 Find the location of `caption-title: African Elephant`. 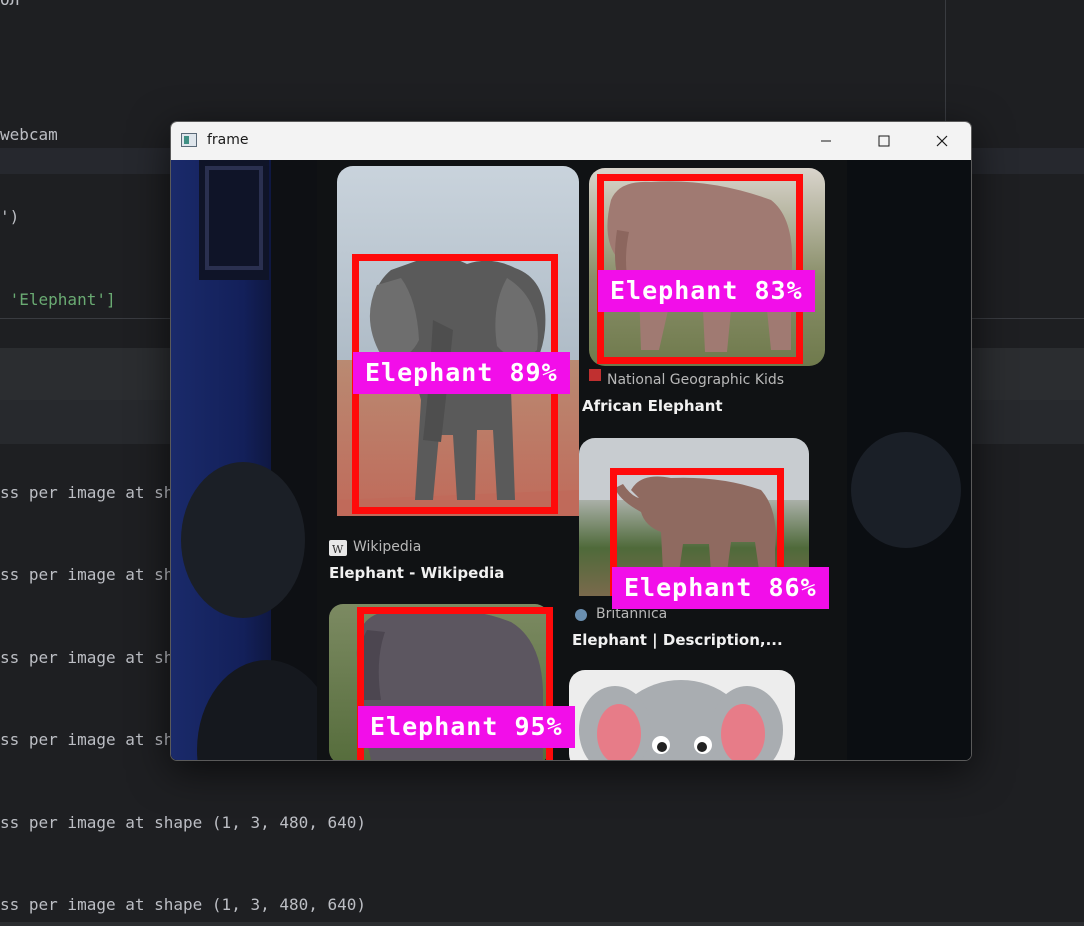

caption-title: African Elephant is located at coordinates (652, 406).